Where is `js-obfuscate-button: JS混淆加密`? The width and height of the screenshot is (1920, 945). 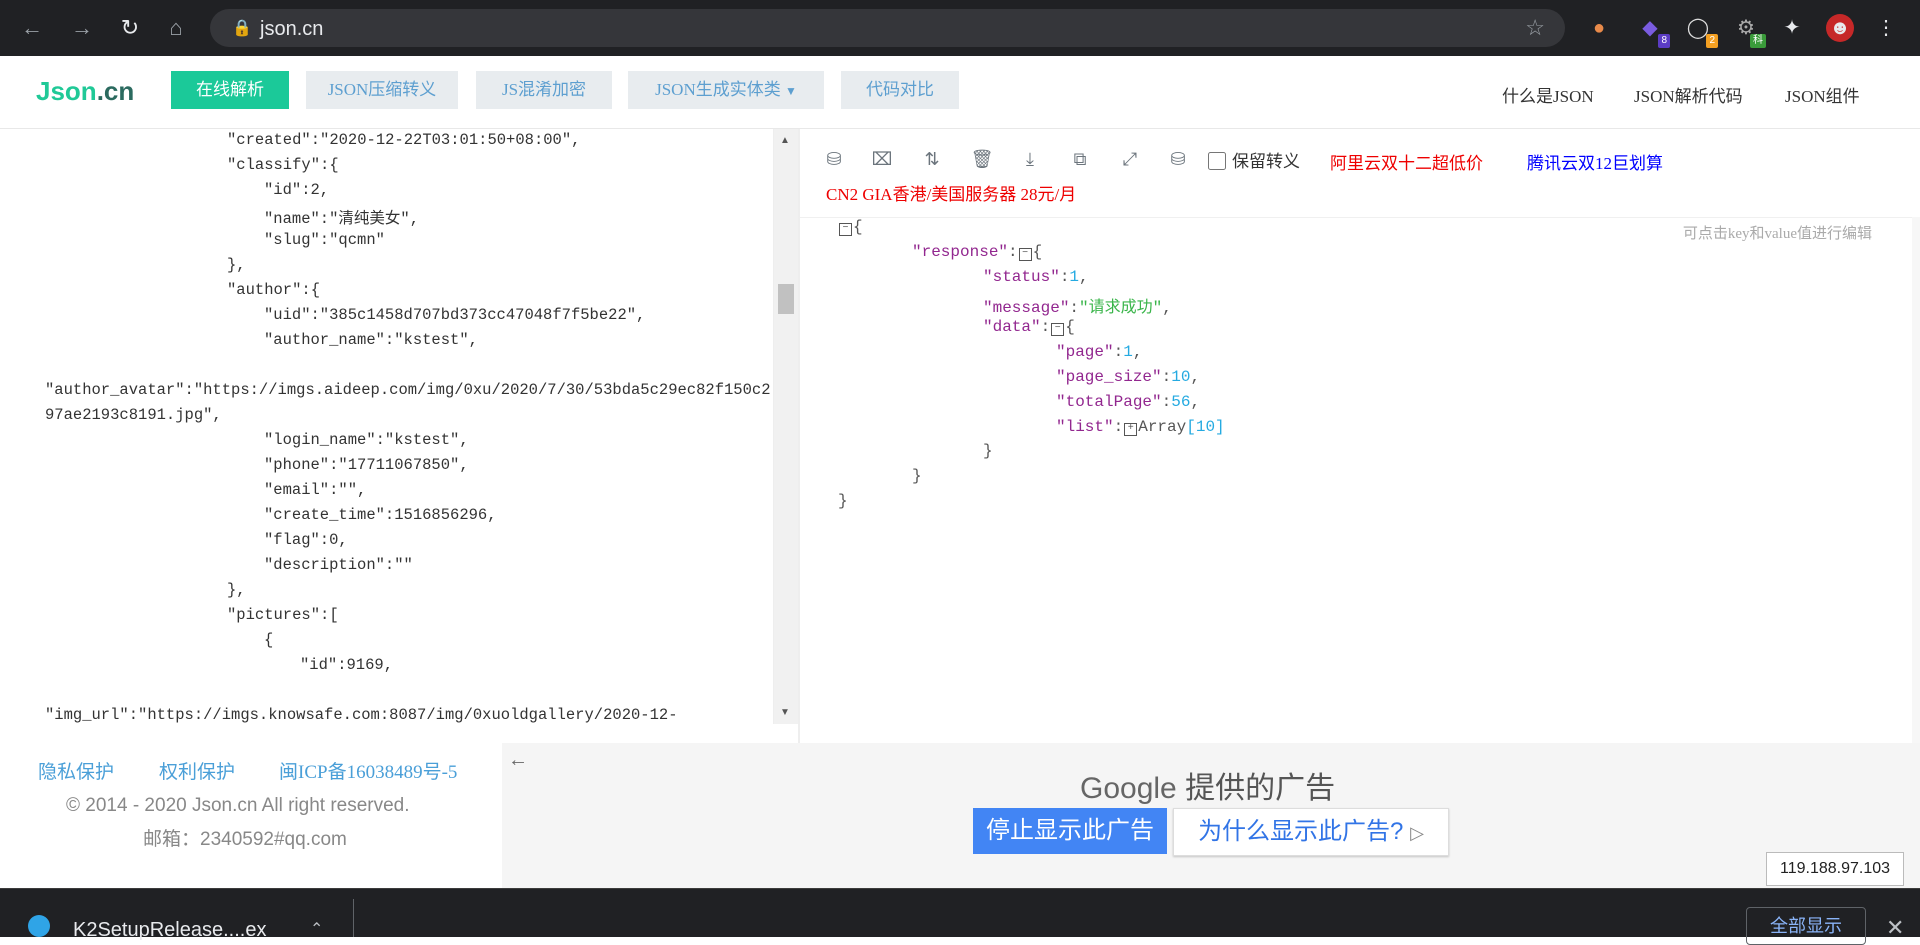
js-obfuscate-button: JS混淆加密 is located at coordinates (544, 90).